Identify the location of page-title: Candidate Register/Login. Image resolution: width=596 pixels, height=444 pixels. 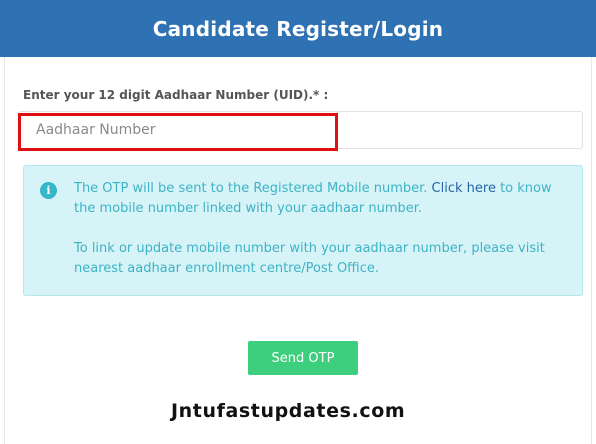
(298, 28).